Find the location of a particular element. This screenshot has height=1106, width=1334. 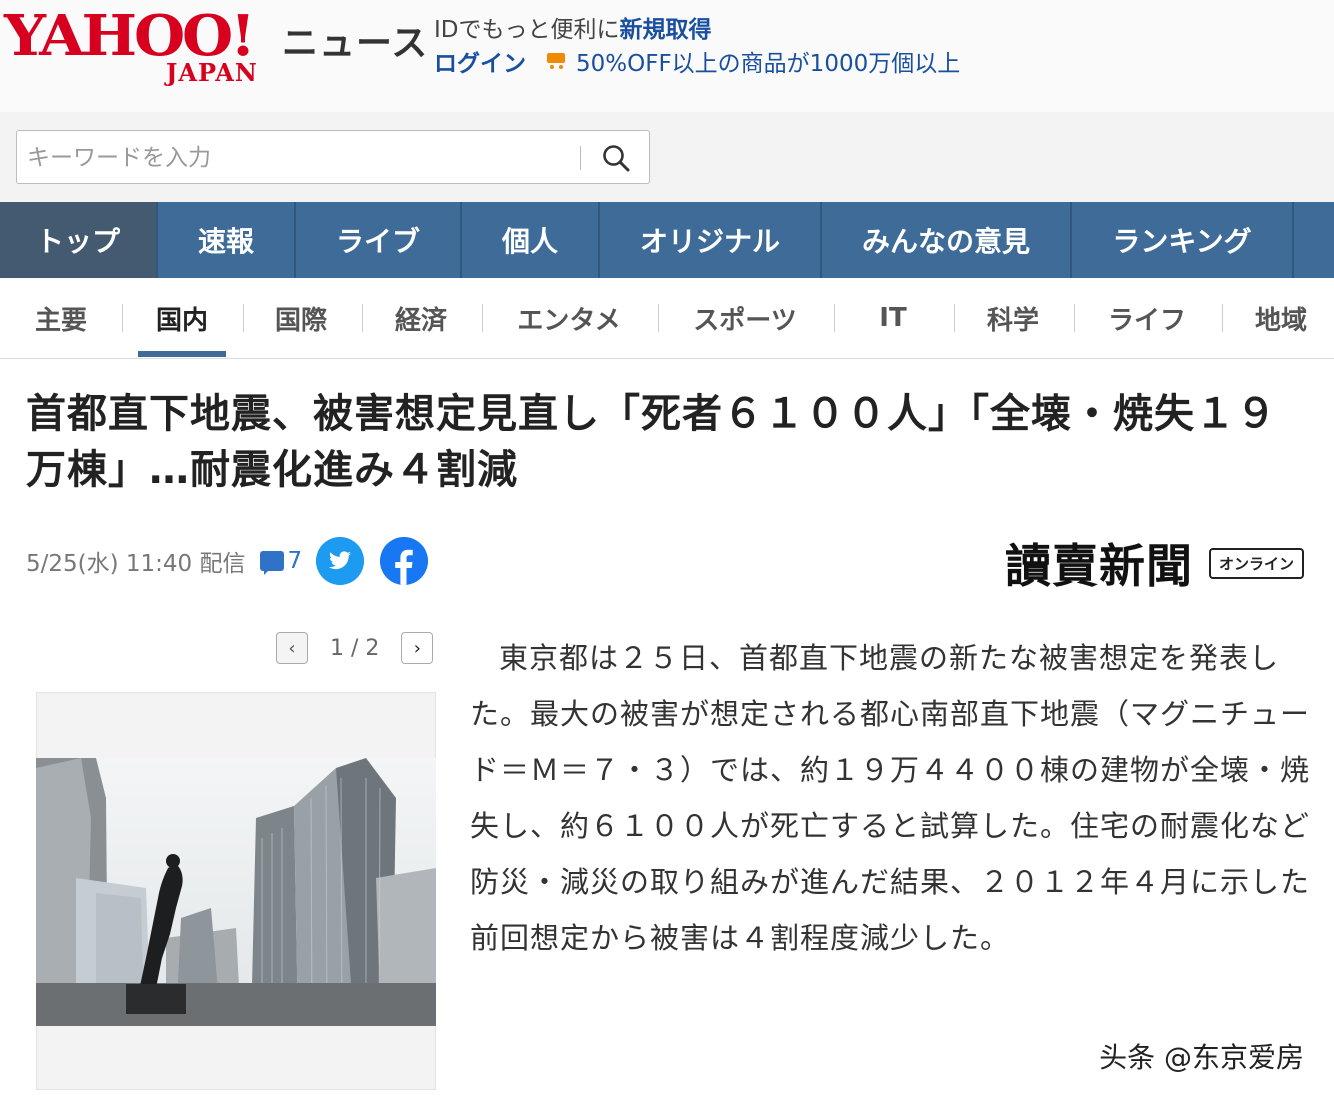

category-entertainment: エンタメ is located at coordinates (569, 318).